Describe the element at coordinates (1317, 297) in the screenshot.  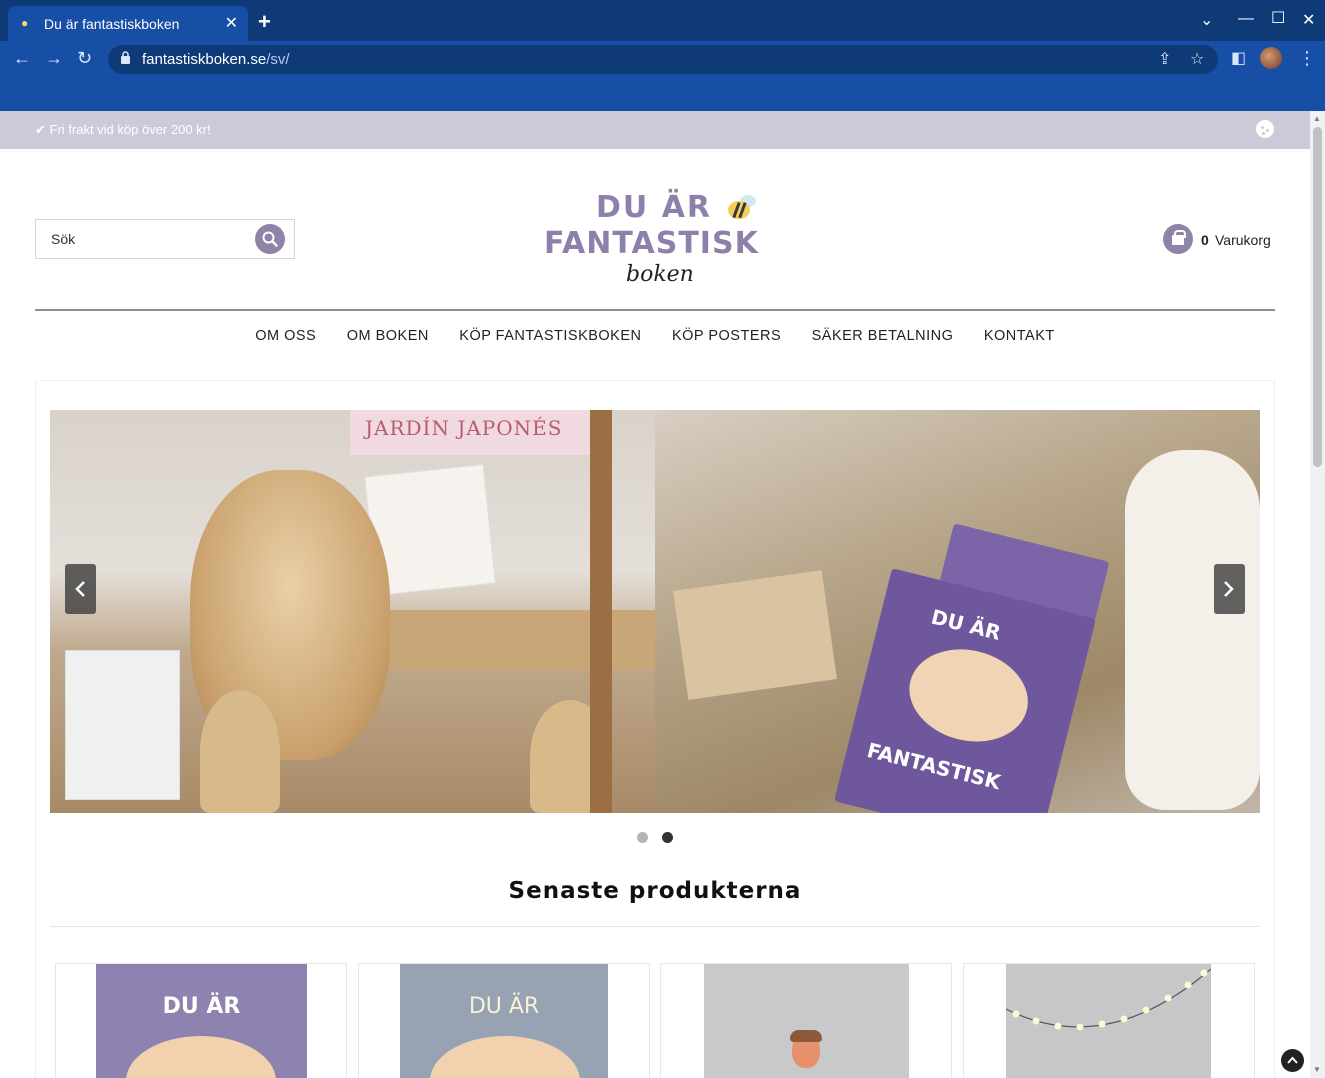
I see `scrollbar-thumb` at that location.